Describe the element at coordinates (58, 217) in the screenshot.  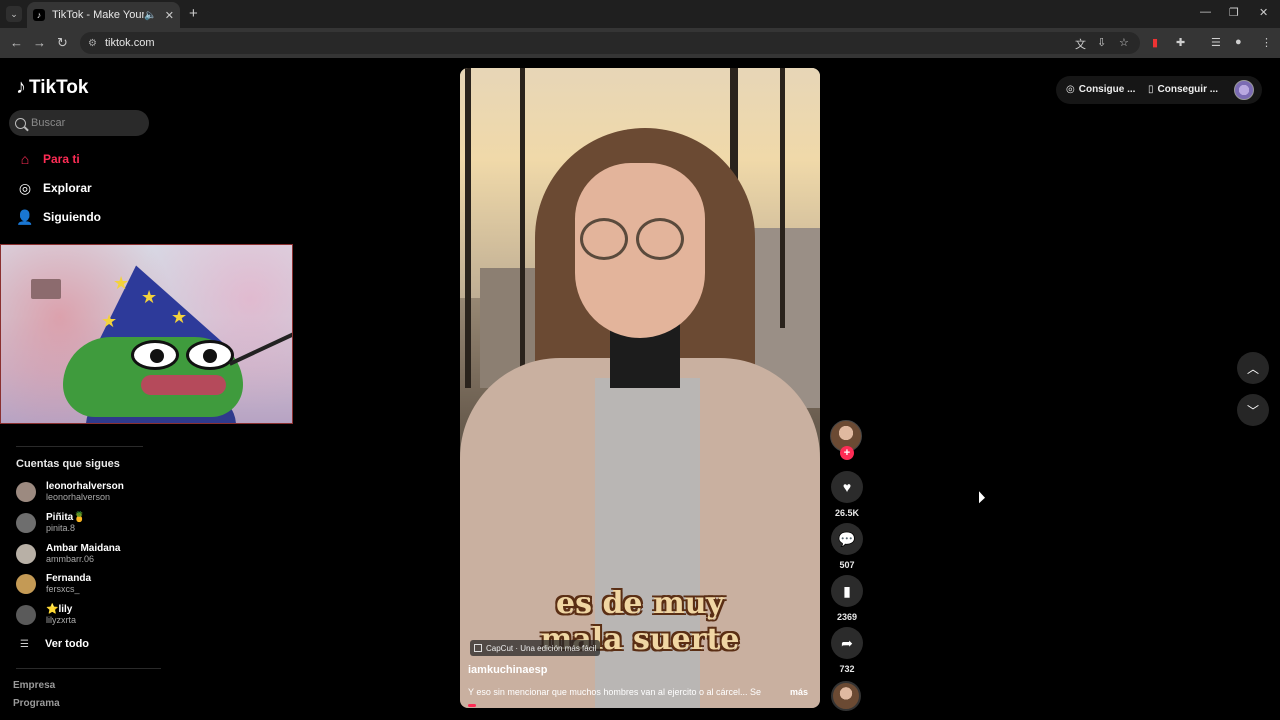
I see `nav-item-siguiendo: 👤 Siguiendo` at that location.